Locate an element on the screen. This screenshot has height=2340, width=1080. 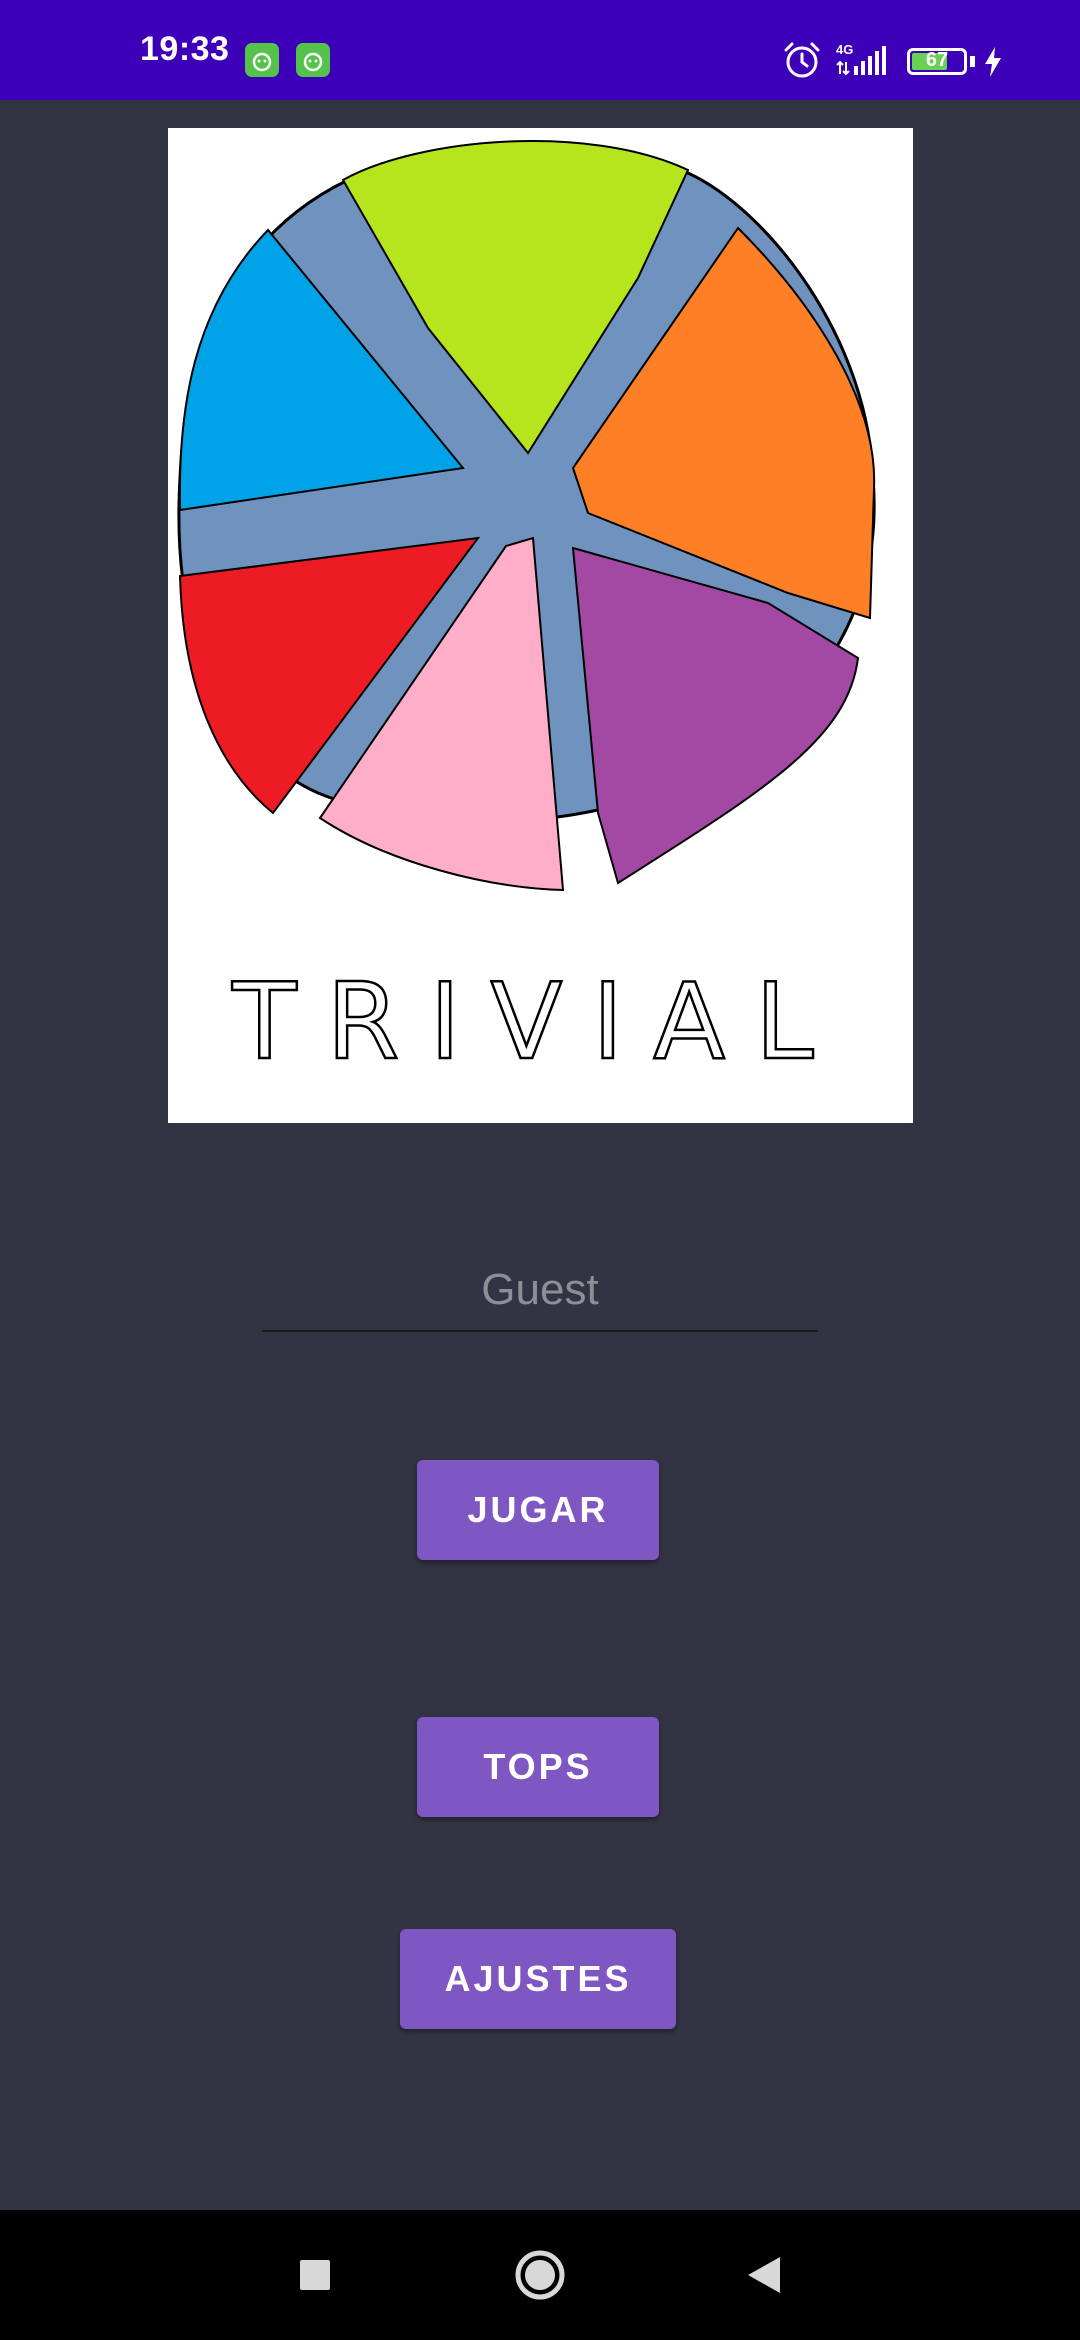
battery-level: 67 is located at coordinates (937, 60).